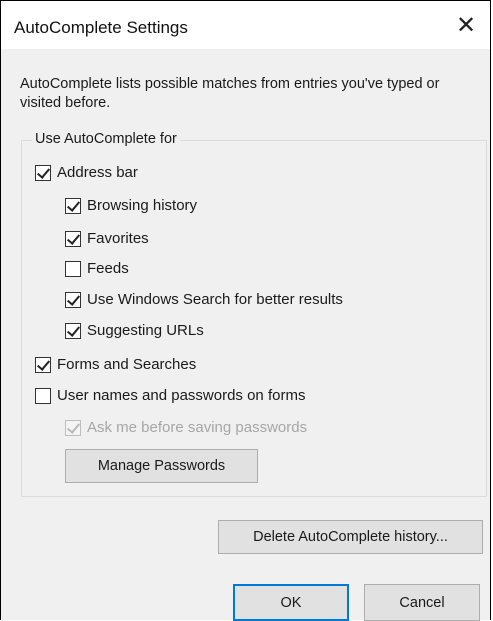 Image resolution: width=493 pixels, height=621 pixels. What do you see at coordinates (142, 205) in the screenshot?
I see `checkbox-label: Browsing history` at bounding box center [142, 205].